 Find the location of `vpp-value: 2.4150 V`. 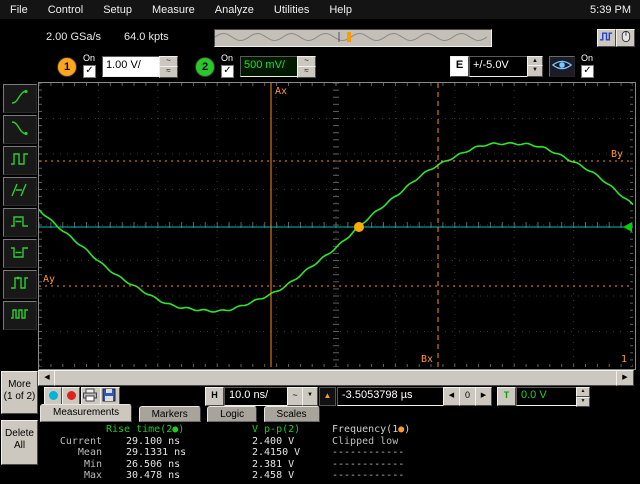

vpp-value: 2.4150 V is located at coordinates (276, 453).